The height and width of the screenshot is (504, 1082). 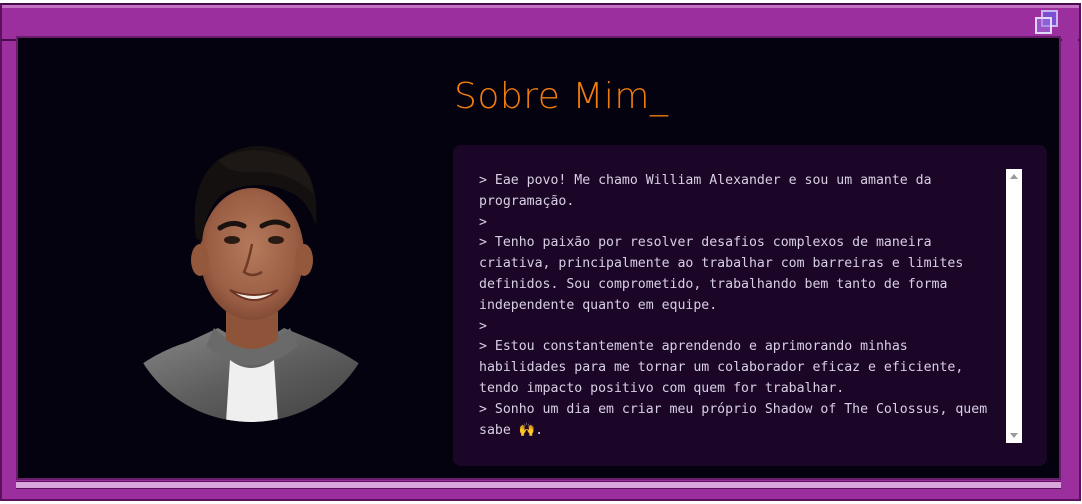 What do you see at coordinates (659, 96) in the screenshot?
I see `title-cursor: _` at bounding box center [659, 96].